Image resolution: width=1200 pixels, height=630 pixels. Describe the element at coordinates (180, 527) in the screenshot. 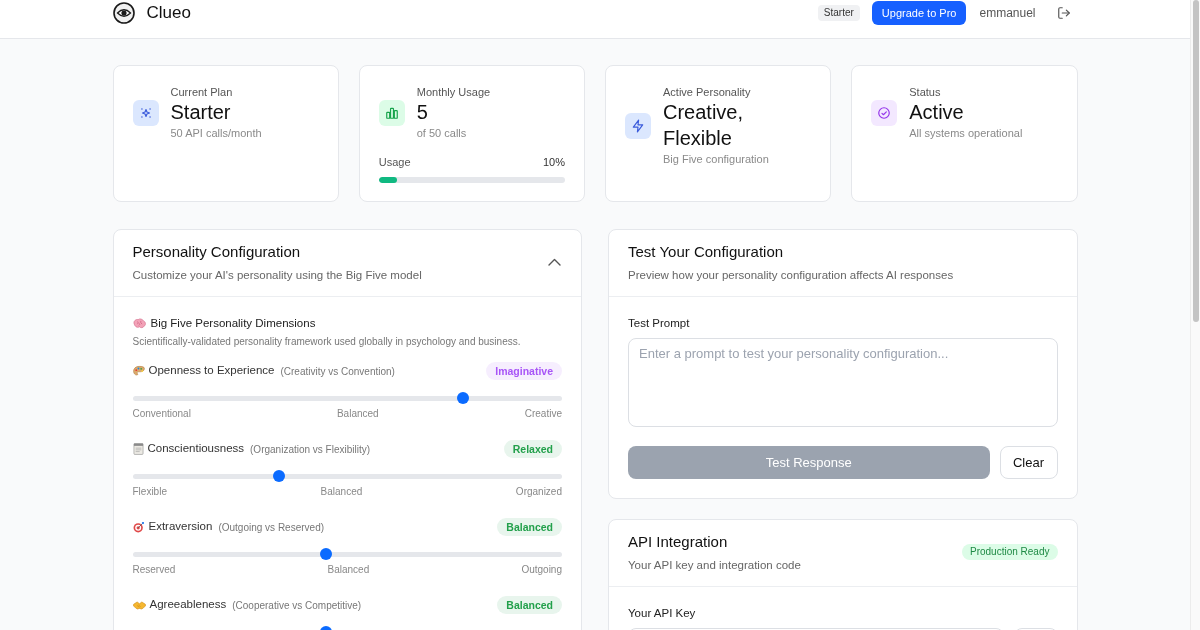

I see `trait-name: Extraversion` at that location.